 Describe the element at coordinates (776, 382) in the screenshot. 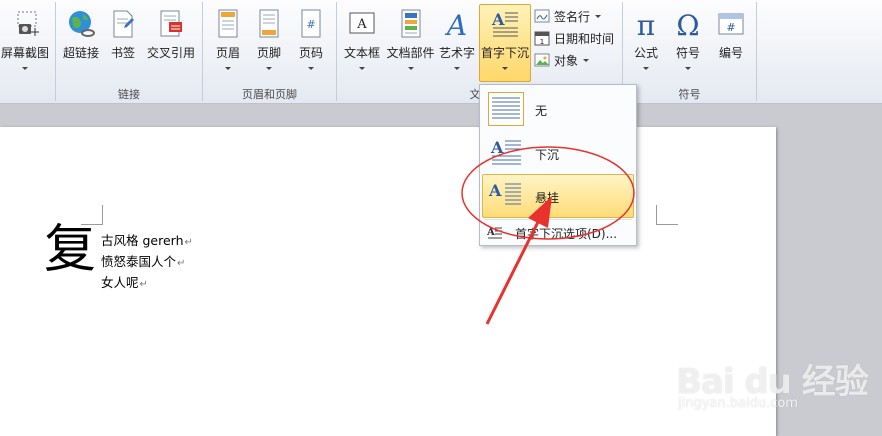

I see `baidu-watermark: Bai du 经验 jingyan.baidu.com` at that location.